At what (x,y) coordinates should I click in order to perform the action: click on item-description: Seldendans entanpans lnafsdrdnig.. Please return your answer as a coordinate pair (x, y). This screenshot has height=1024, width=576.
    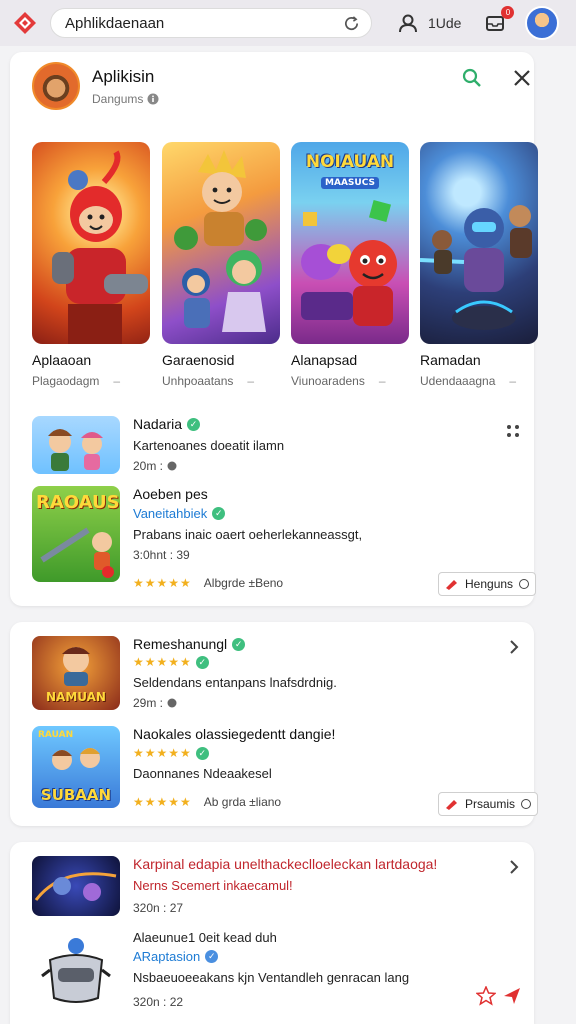
    Looking at the image, I should click on (235, 682).